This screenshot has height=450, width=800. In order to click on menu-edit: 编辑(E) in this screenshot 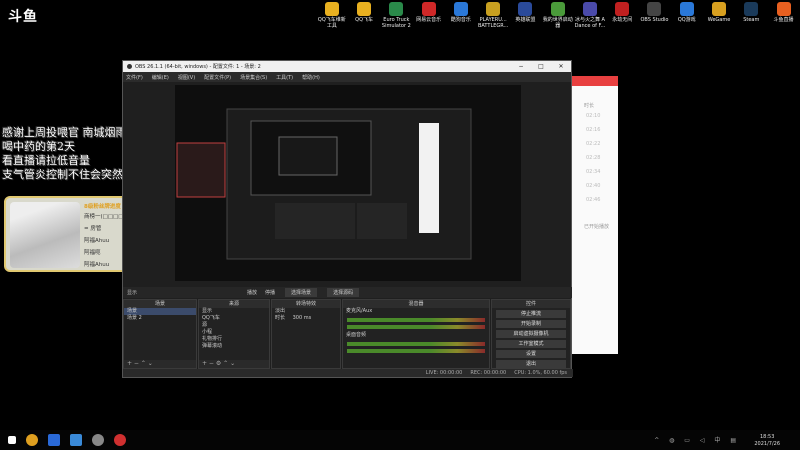, I will do `click(160, 77)`.